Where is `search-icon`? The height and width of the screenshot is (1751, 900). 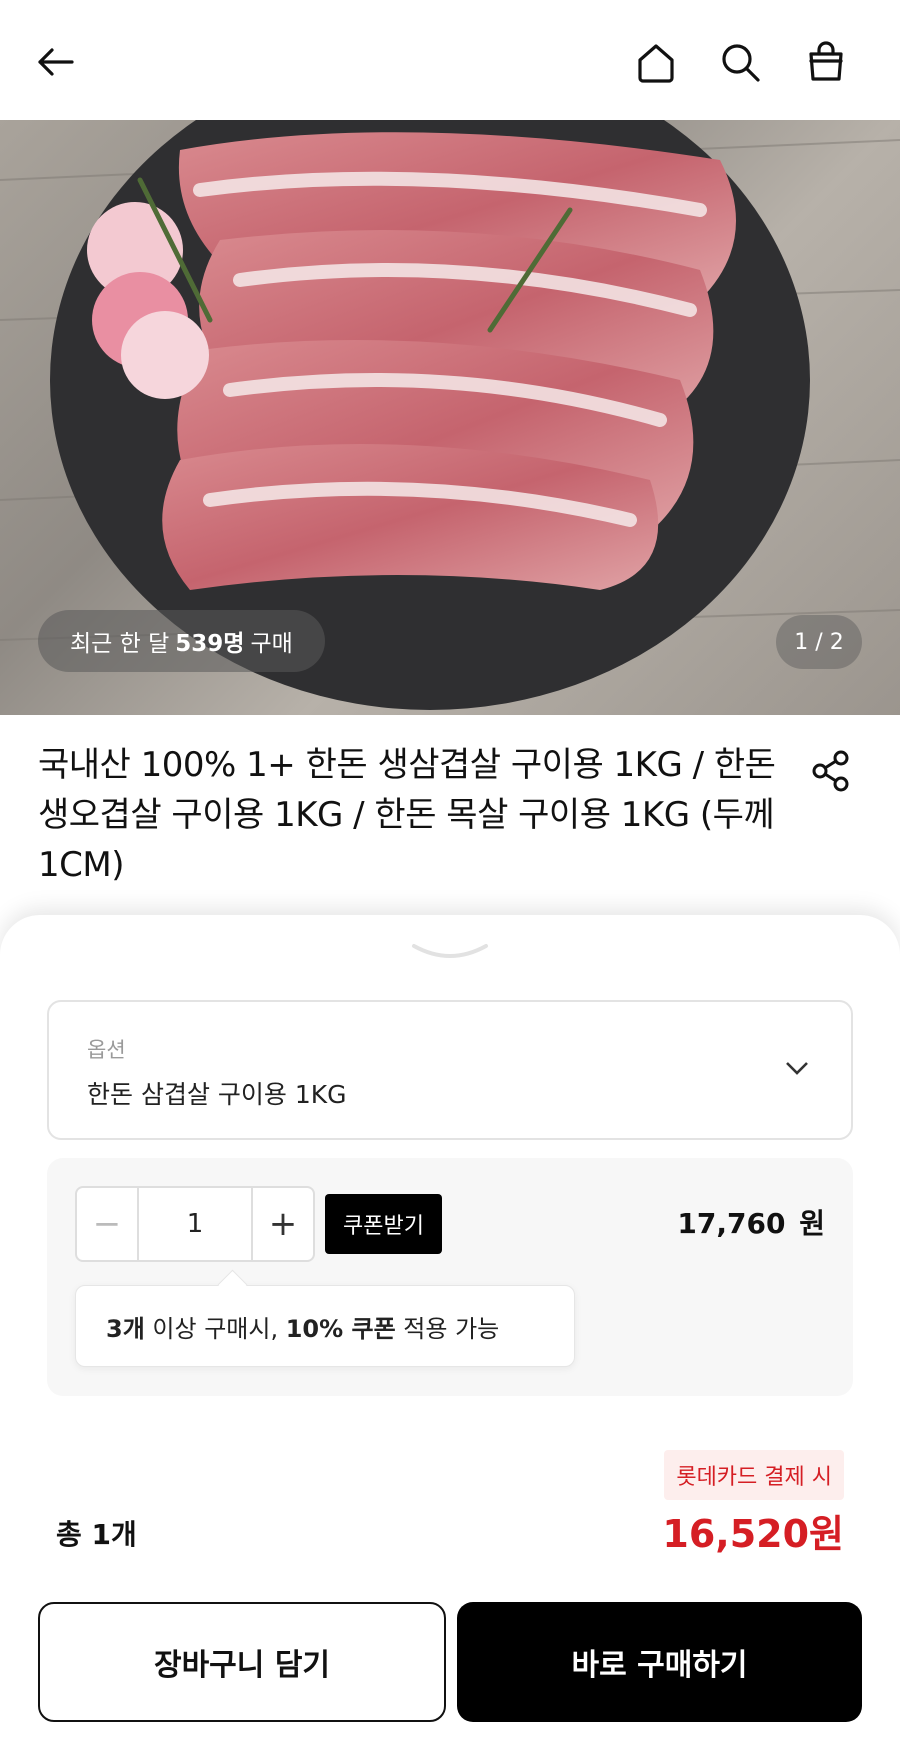 search-icon is located at coordinates (740, 62).